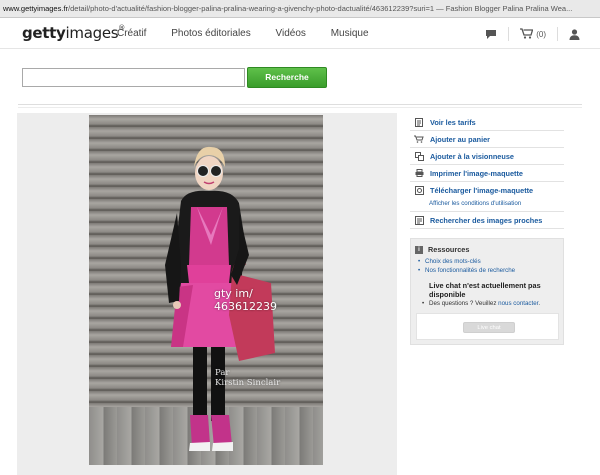 The image size is (600, 475). I want to click on nav-videos: Vidéos, so click(291, 33).